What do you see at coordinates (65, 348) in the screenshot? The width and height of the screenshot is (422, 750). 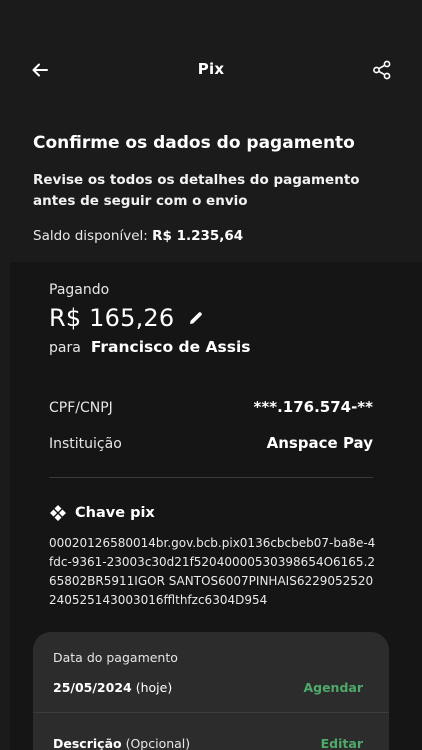 I see `to-label: para` at bounding box center [65, 348].